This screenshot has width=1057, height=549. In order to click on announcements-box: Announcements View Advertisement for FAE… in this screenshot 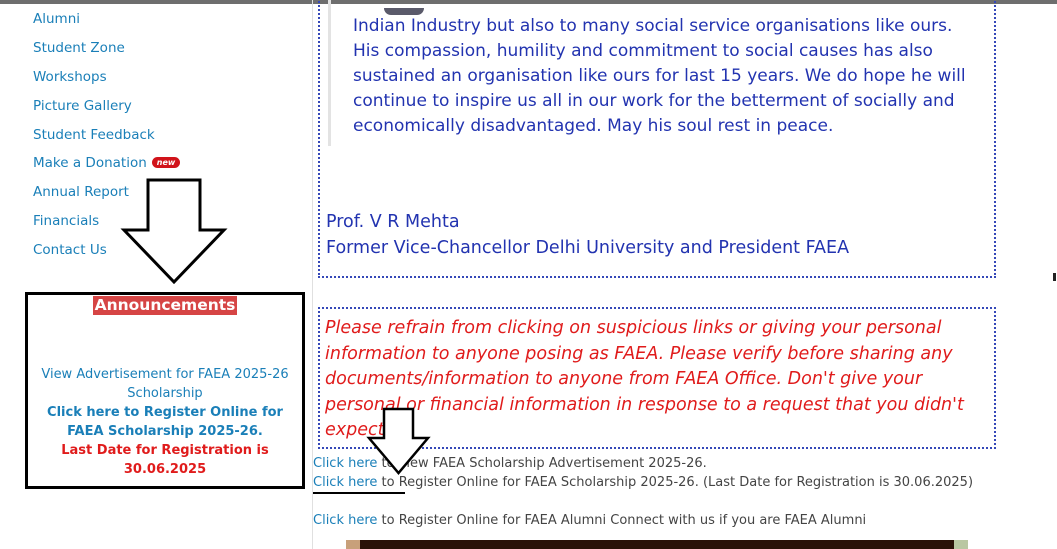, I will do `click(165, 390)`.